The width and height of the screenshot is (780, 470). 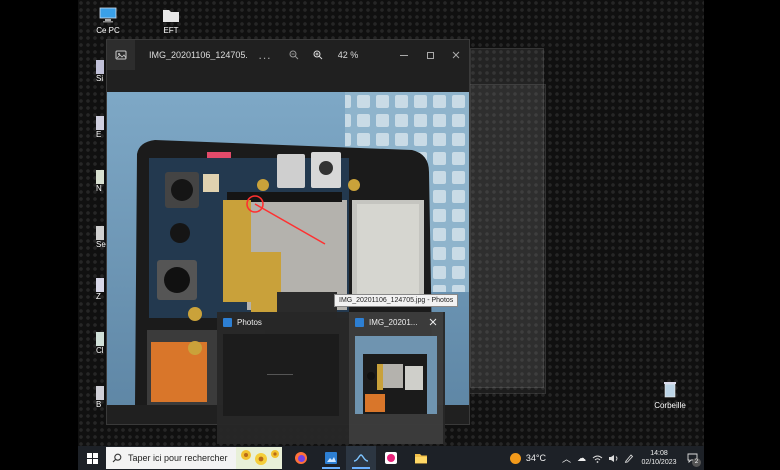 I want to click on windows-logo-icon, so click(x=92, y=458).